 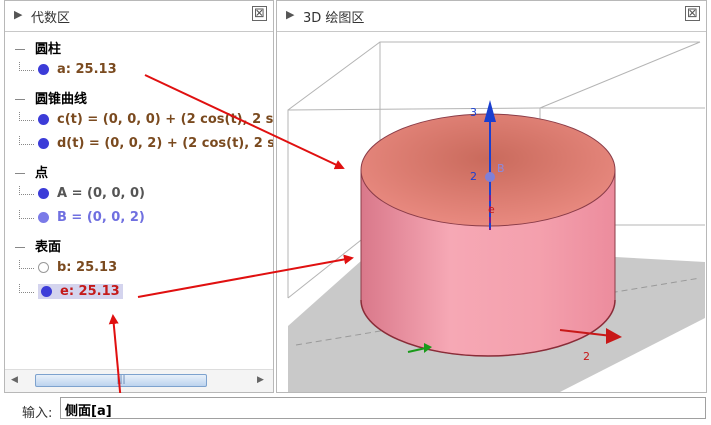 I want to click on z-tick-3: 3, so click(x=473, y=112).